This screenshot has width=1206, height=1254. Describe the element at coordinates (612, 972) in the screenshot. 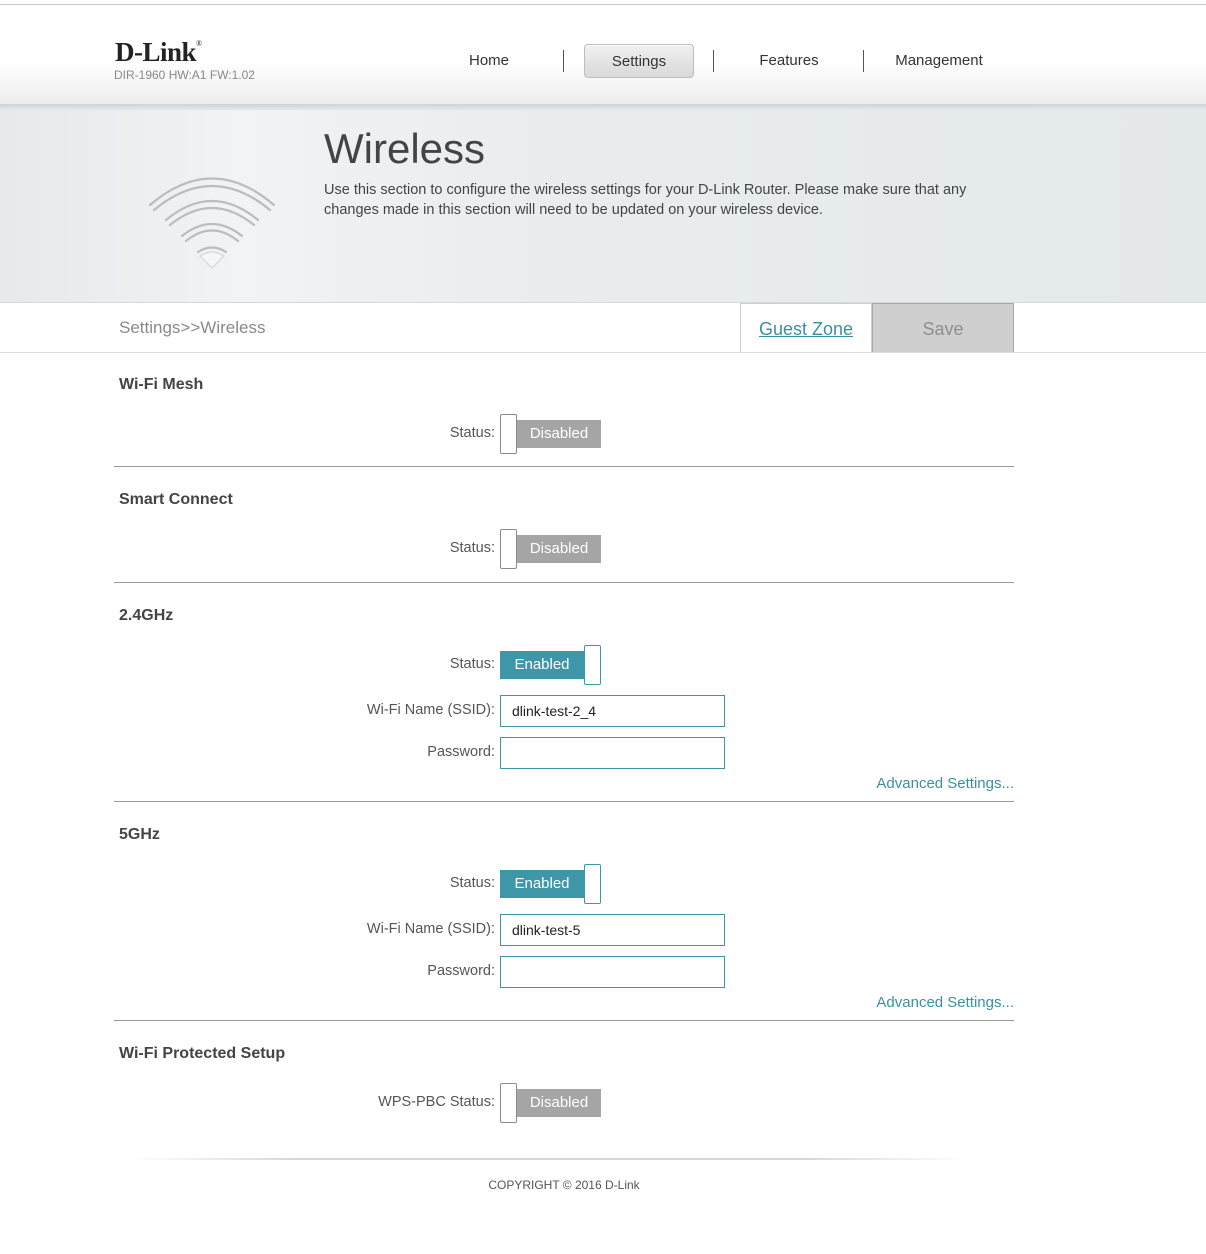

I see `band5-password-input` at that location.